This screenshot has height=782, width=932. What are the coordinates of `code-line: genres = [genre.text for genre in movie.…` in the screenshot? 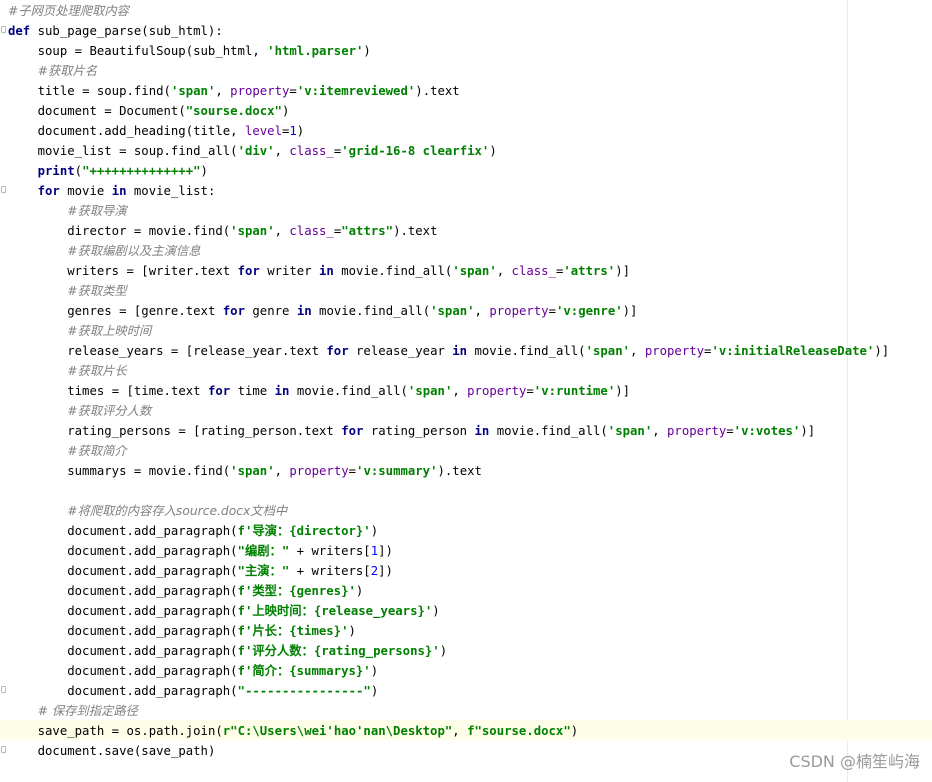 It's located at (448, 311).